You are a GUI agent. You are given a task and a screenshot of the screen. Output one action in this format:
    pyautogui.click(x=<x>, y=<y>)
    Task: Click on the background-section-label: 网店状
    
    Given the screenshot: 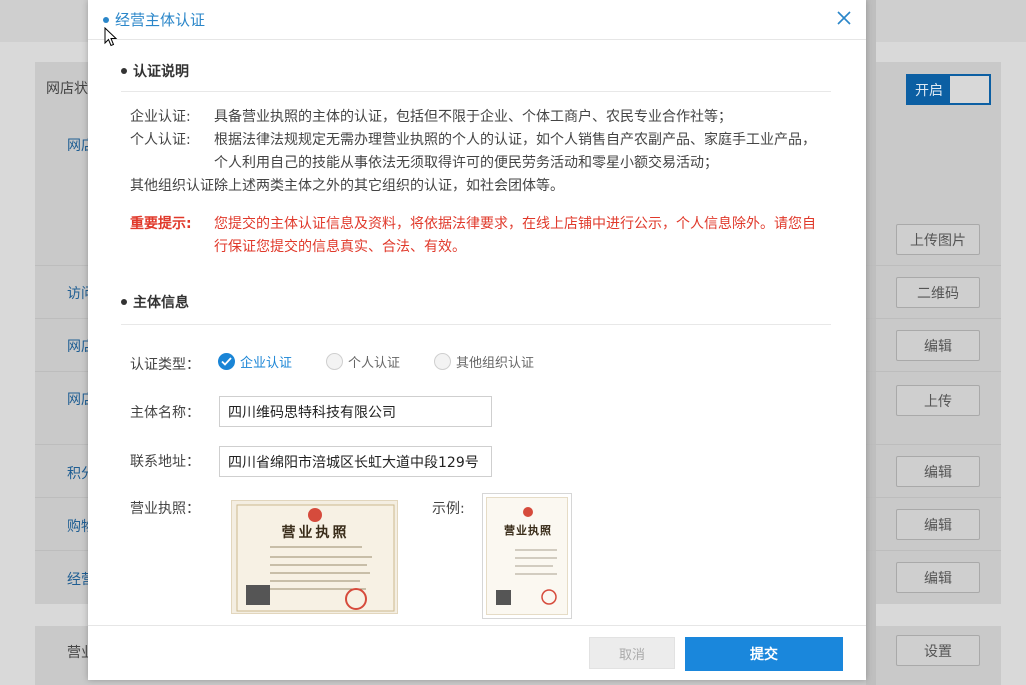 What is the action you would take?
    pyautogui.click(x=67, y=89)
    